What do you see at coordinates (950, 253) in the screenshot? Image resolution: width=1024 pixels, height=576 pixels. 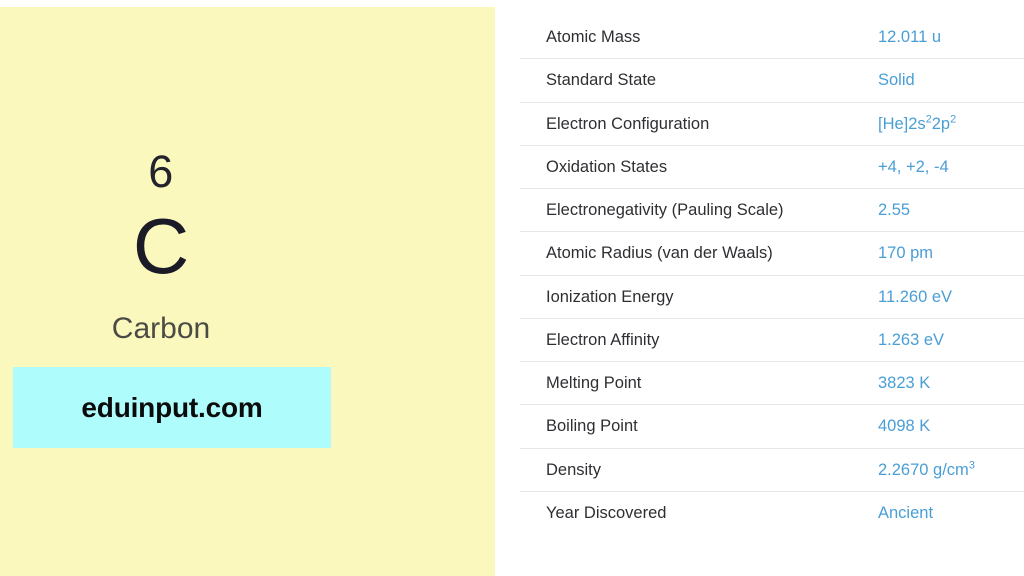 I see `property-value: 170 pm` at bounding box center [950, 253].